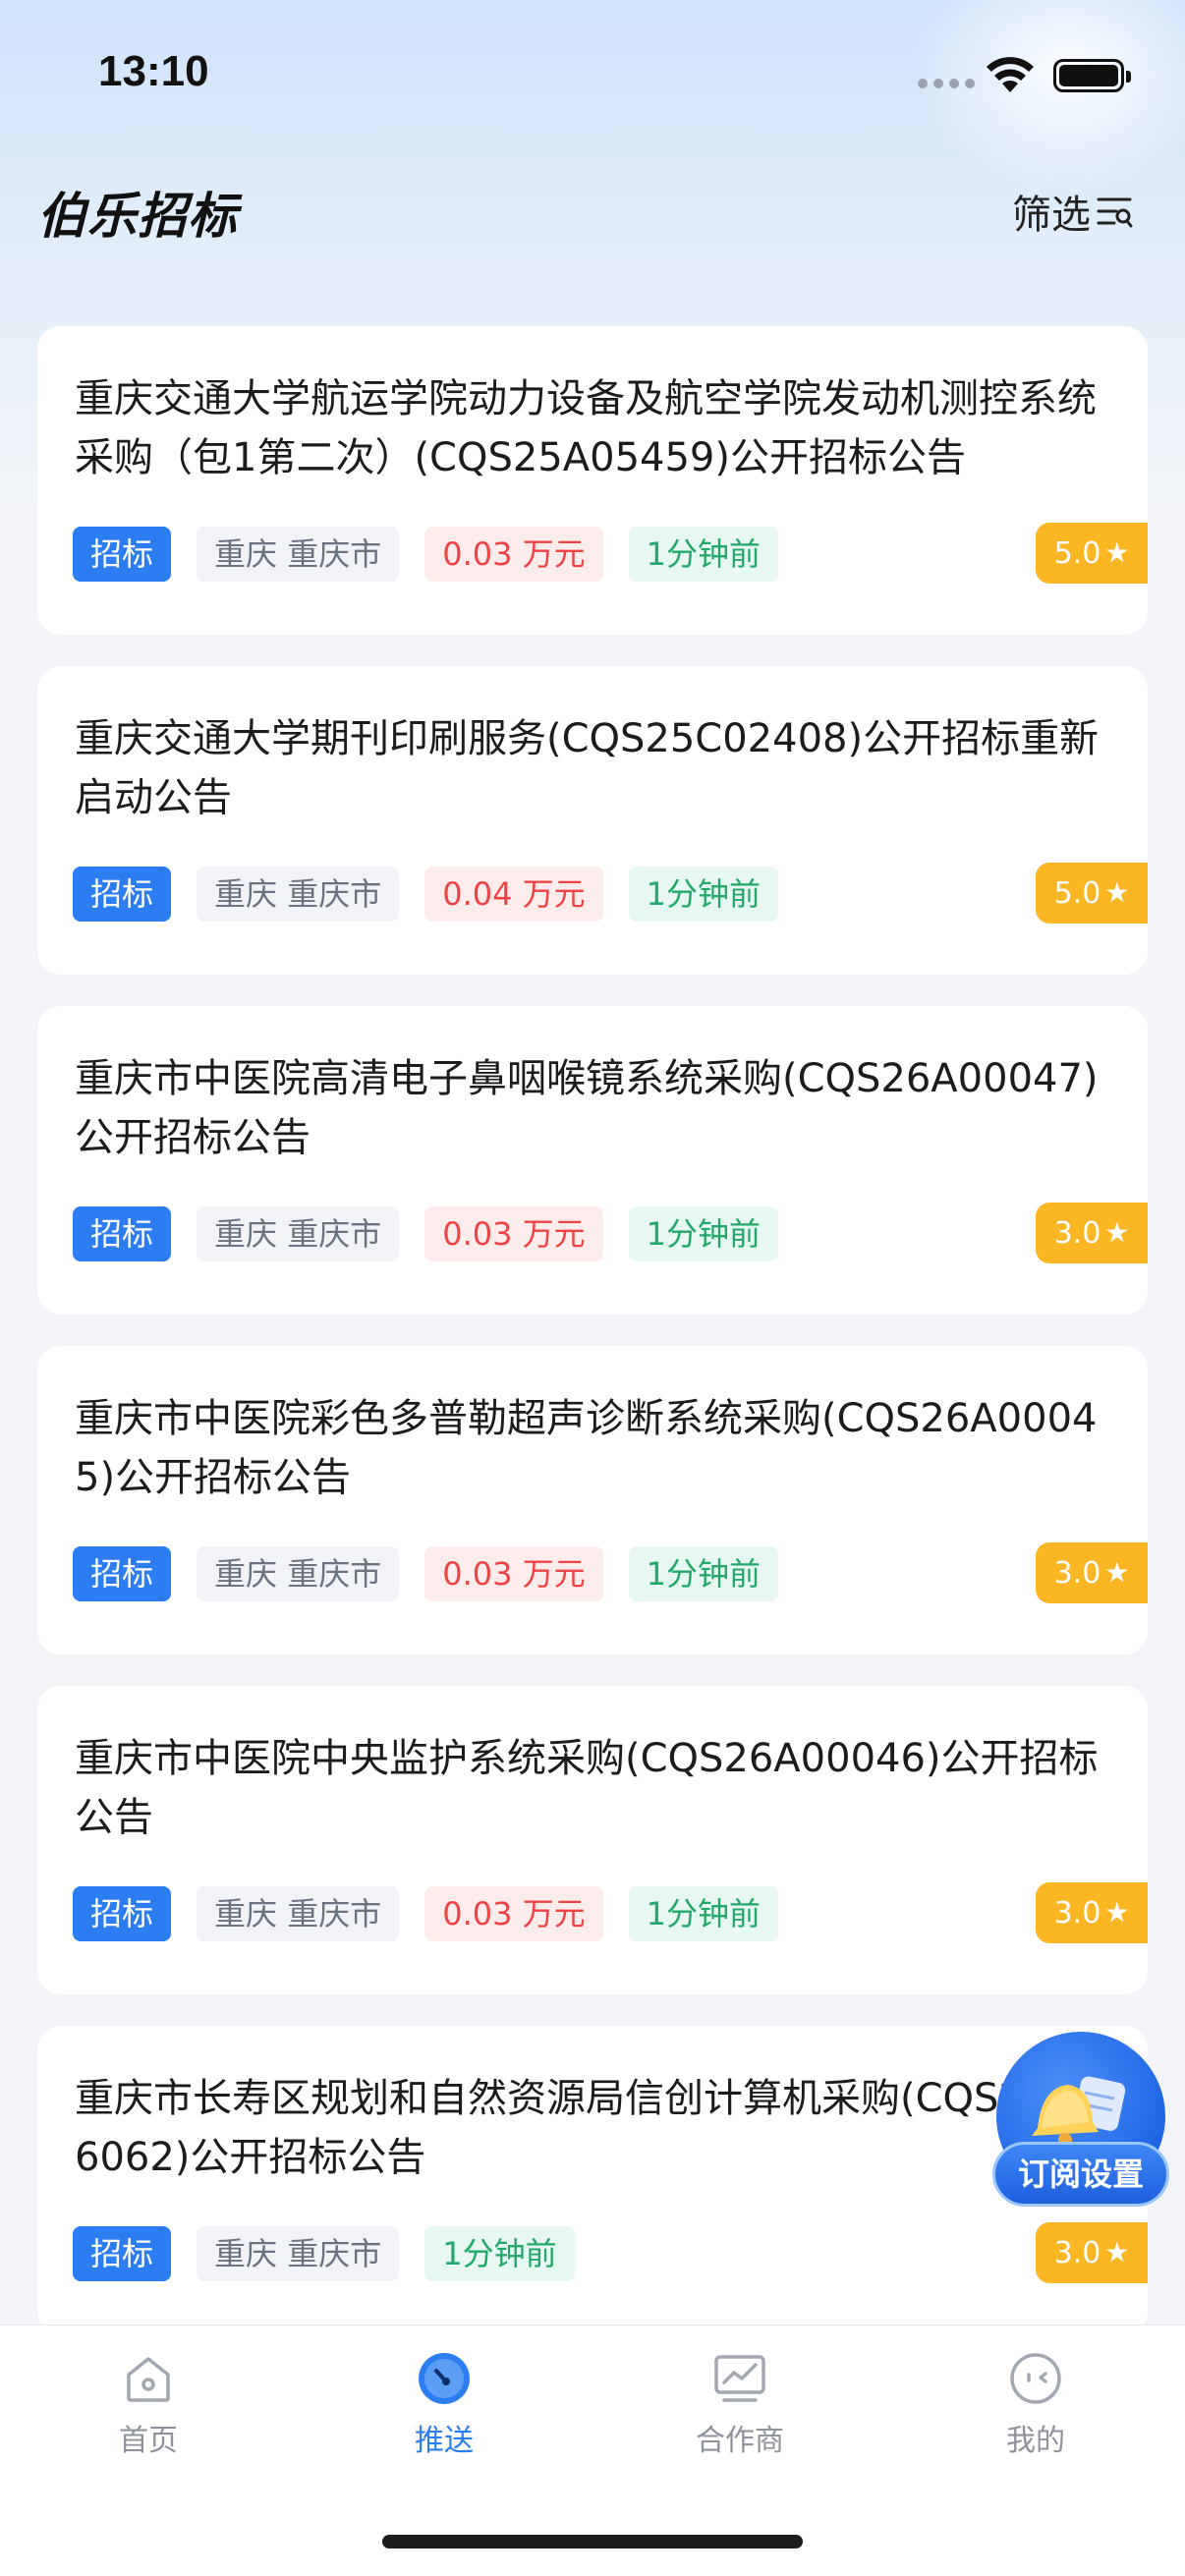 This screenshot has height=2576, width=1185. I want to click on subscribe-fab-label: 订阅设置, so click(1080, 2174).